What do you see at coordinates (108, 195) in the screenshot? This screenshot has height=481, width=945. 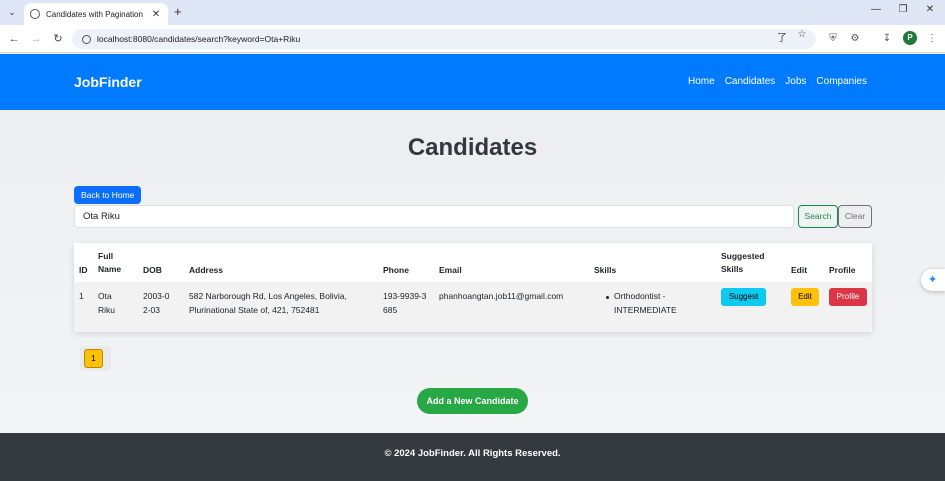 I see `back-to-home-button: Back to Home` at bounding box center [108, 195].